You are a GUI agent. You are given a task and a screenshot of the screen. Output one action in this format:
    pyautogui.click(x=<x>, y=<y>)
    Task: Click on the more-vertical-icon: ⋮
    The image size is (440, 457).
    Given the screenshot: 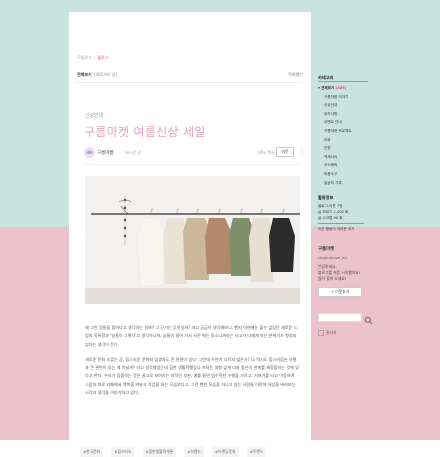 What is the action you would take?
    pyautogui.click(x=302, y=152)
    